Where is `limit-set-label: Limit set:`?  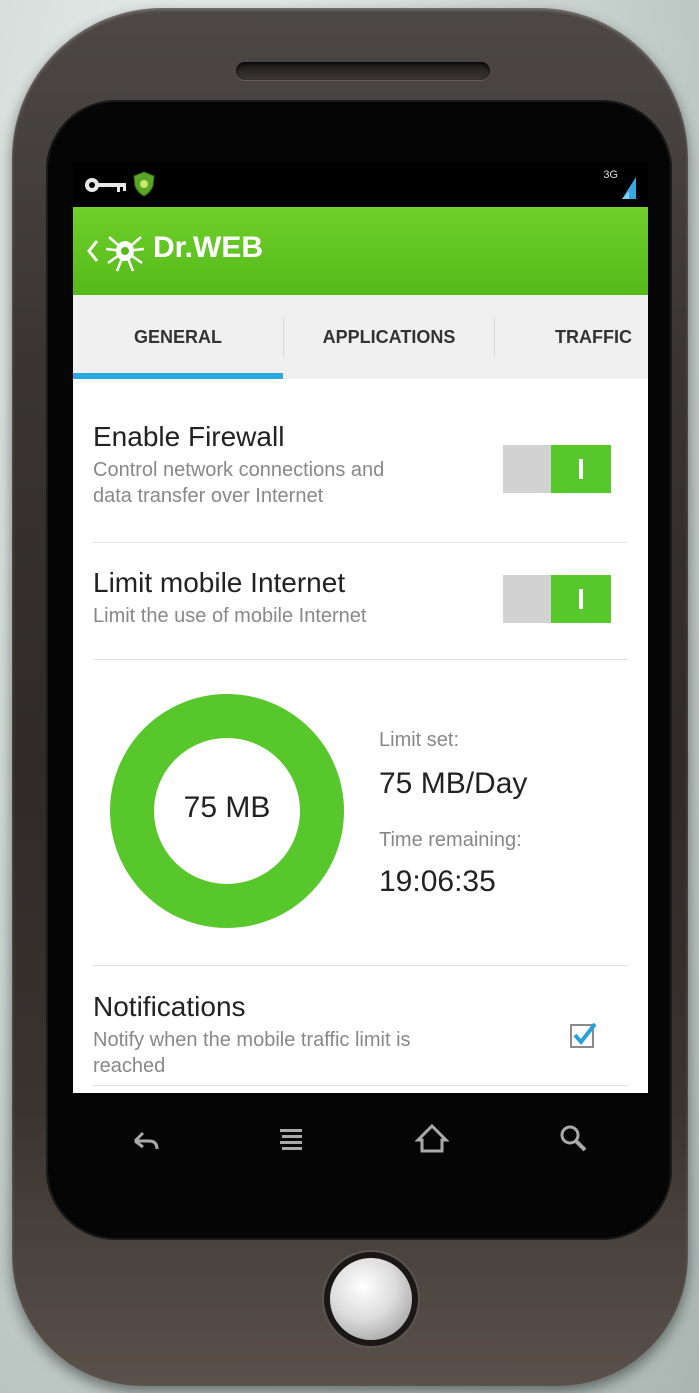 limit-set-label: Limit set: is located at coordinates (419, 740).